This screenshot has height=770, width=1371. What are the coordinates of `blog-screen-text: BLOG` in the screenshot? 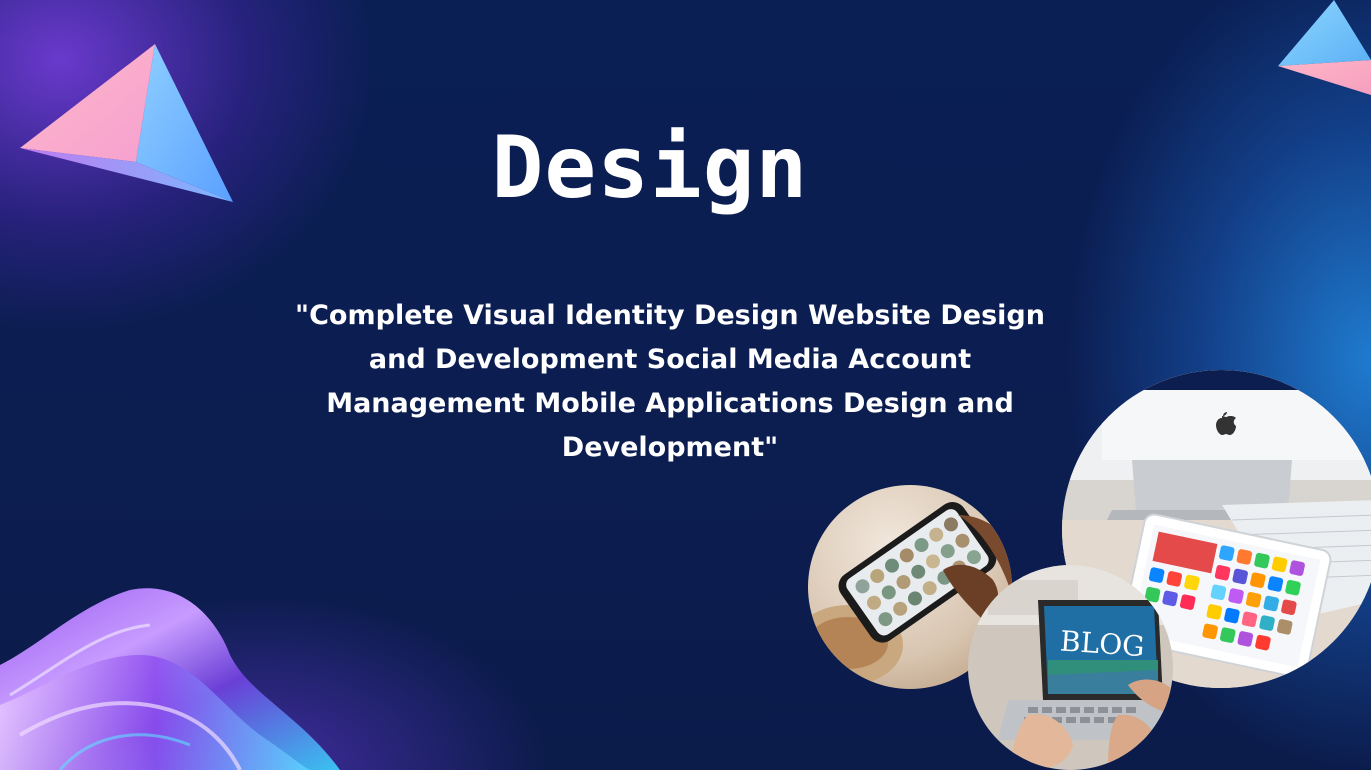 It's located at (1102, 643).